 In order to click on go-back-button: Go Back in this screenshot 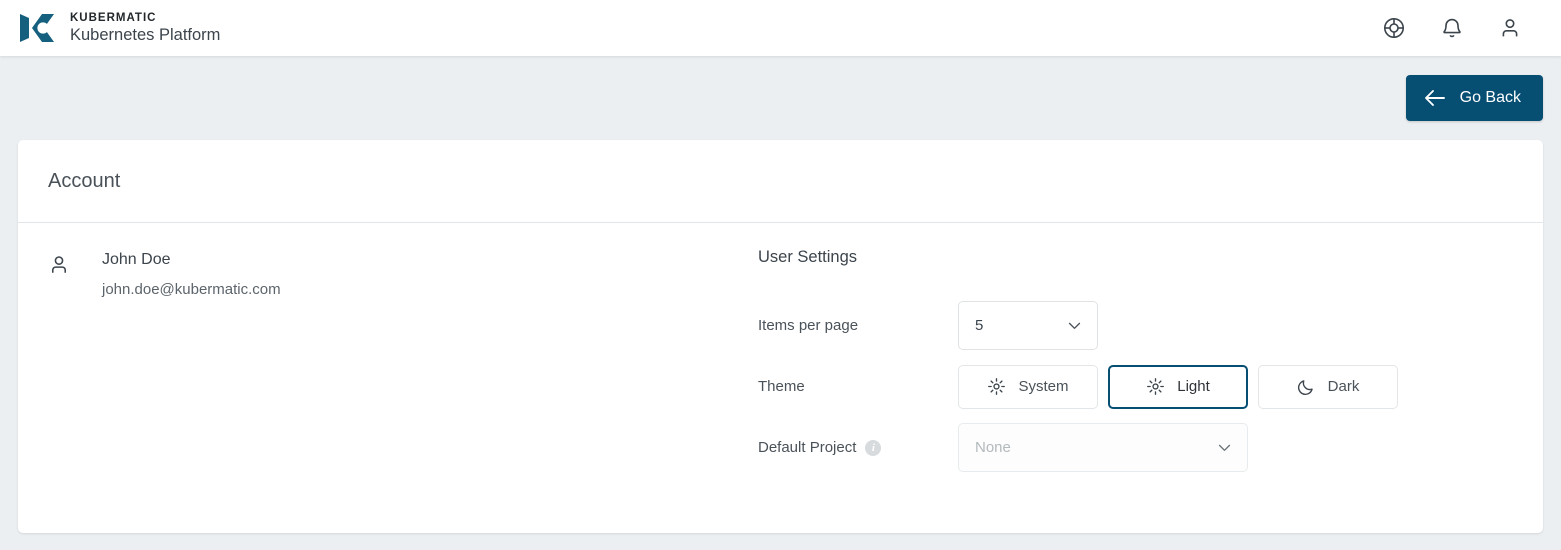, I will do `click(1474, 98)`.